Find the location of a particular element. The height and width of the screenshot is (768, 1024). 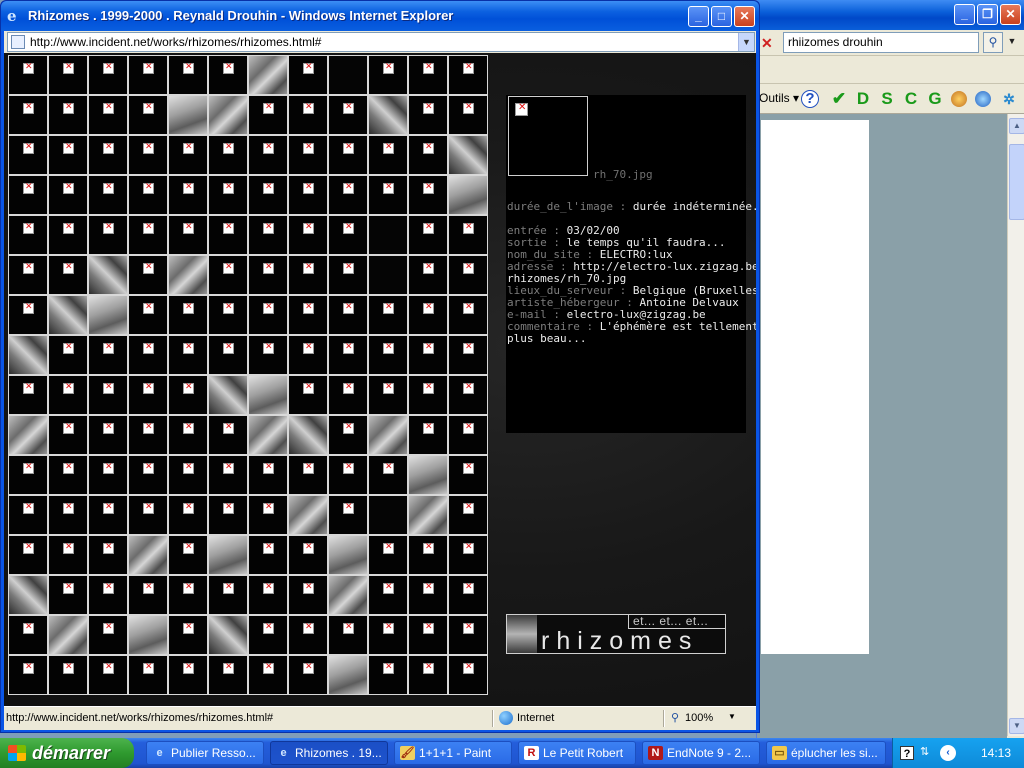

web-icon is located at coordinates (983, 99).